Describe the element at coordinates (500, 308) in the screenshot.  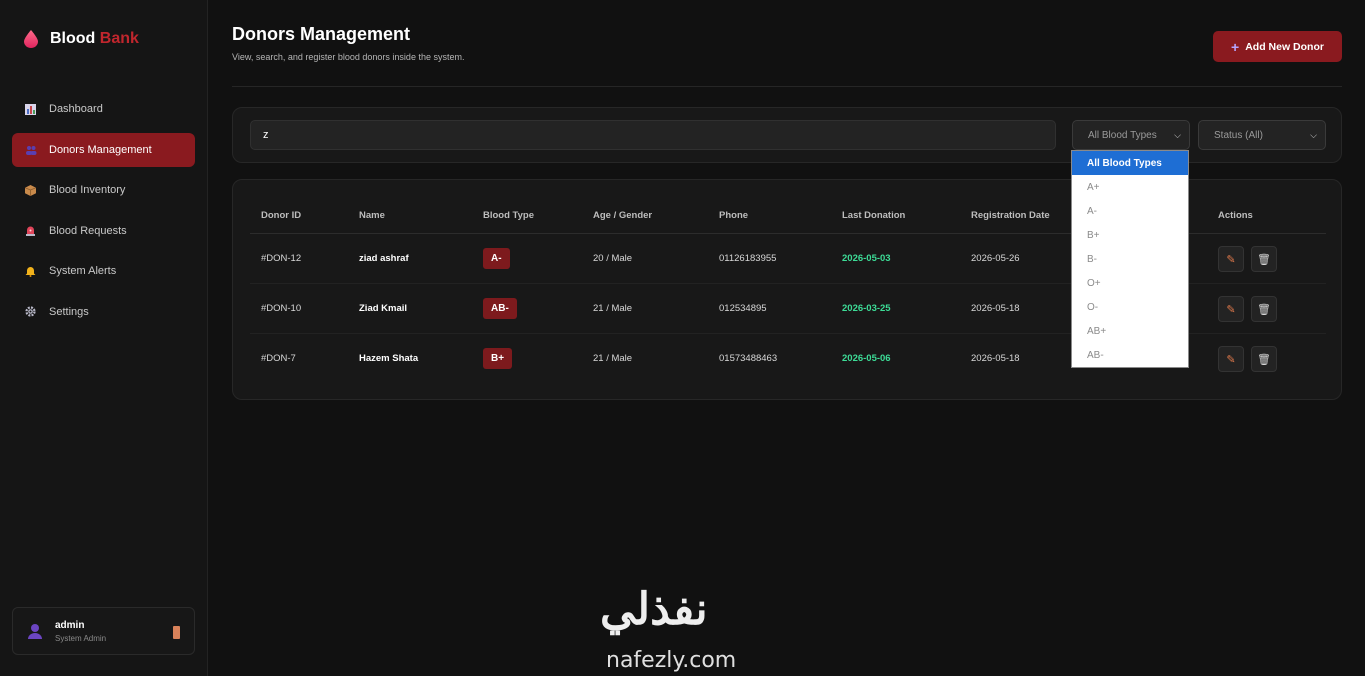
I see `blood-type-badge: AB-` at that location.